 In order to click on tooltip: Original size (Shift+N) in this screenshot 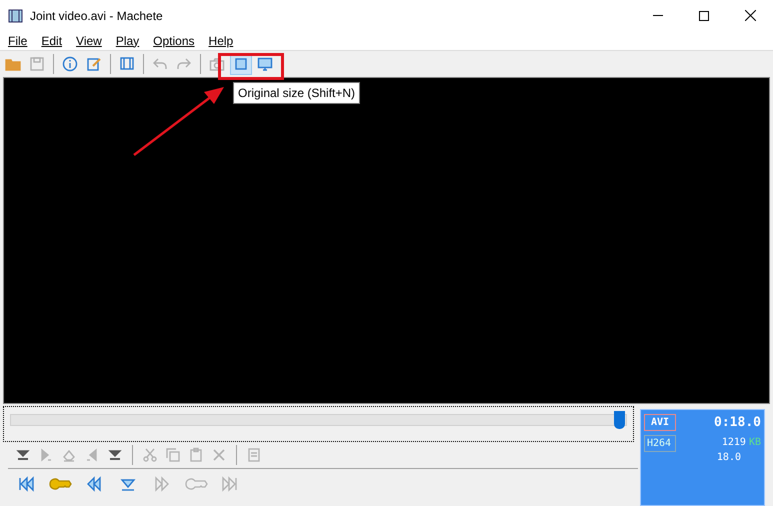, I will do `click(296, 93)`.